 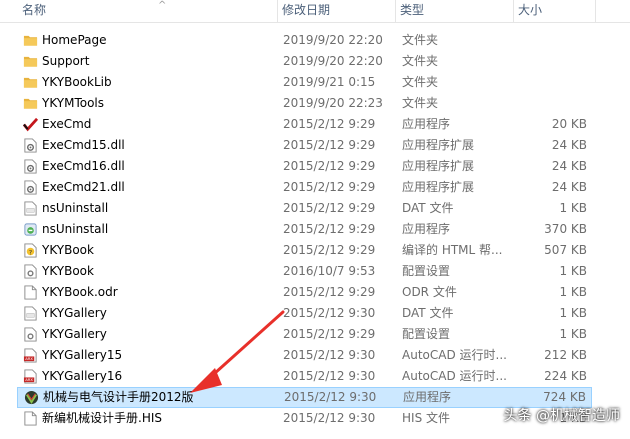 I want to click on column-header-name-label: 名称, so click(x=34, y=10).